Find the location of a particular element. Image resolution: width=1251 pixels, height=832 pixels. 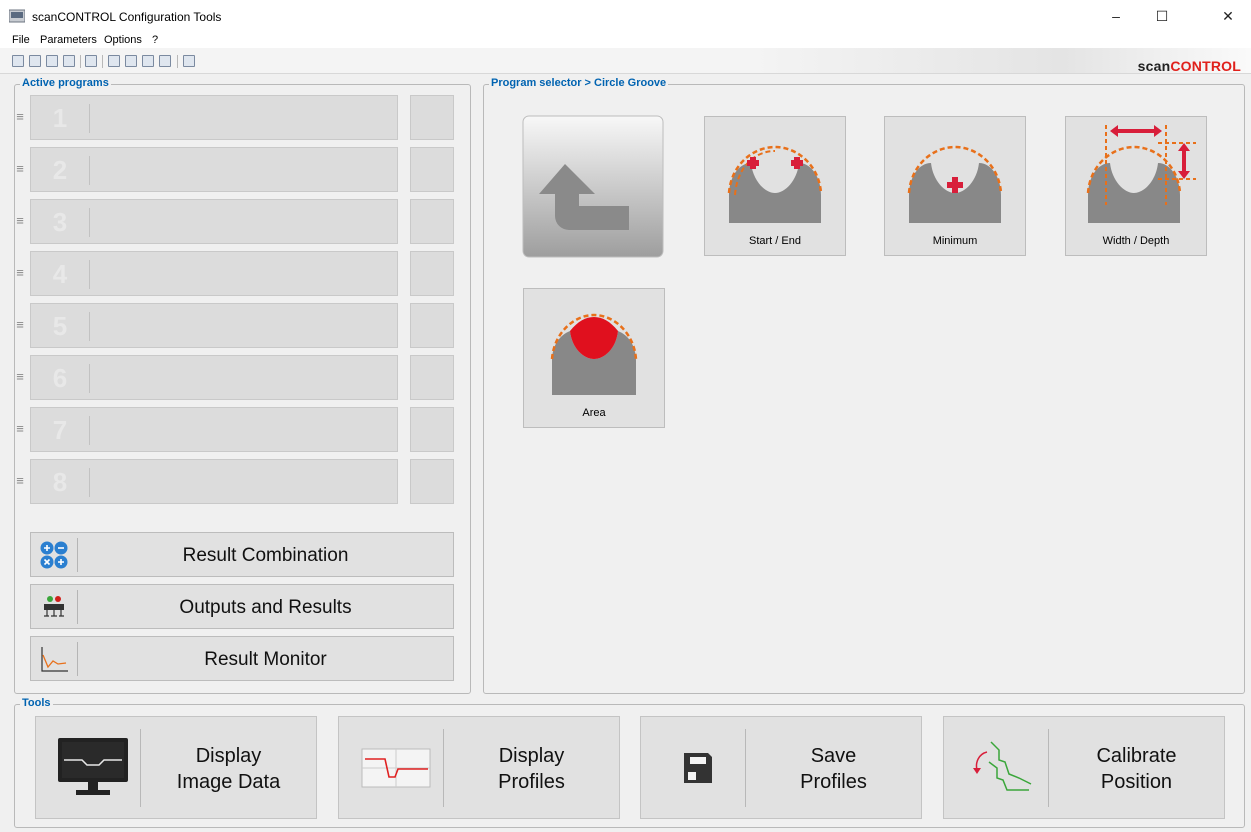

program-slot-body: 5 is located at coordinates (214, 325).